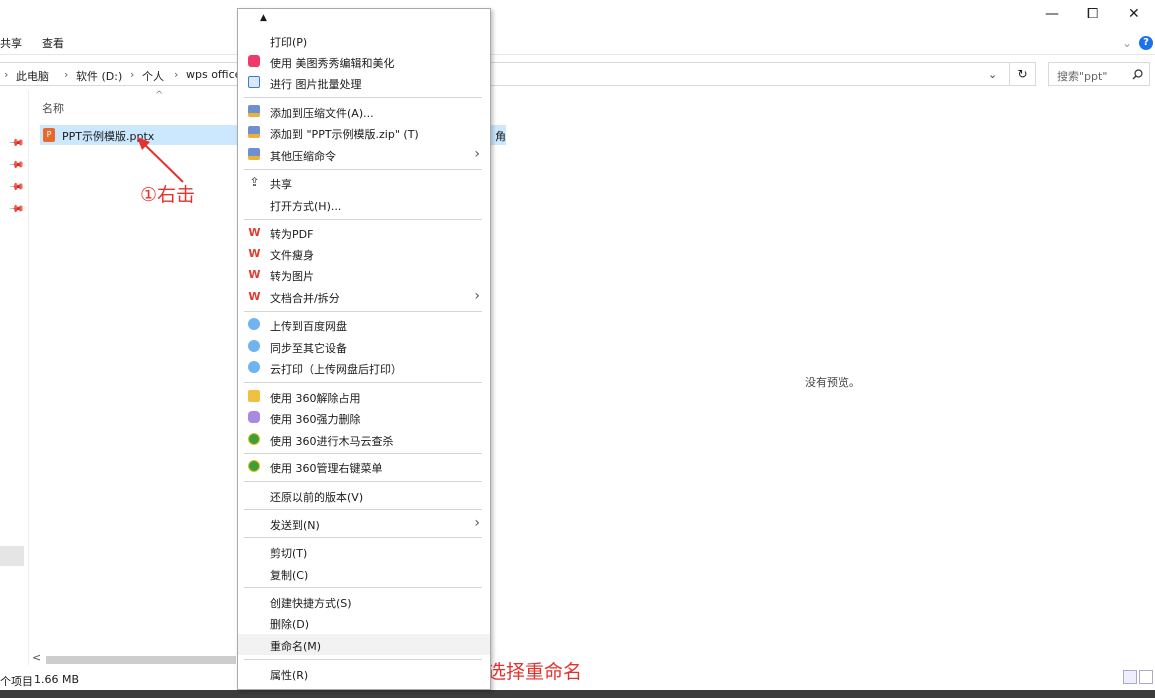 The image size is (1155, 698). I want to click on menu-item-label: 其他压缩命令, so click(303, 156).